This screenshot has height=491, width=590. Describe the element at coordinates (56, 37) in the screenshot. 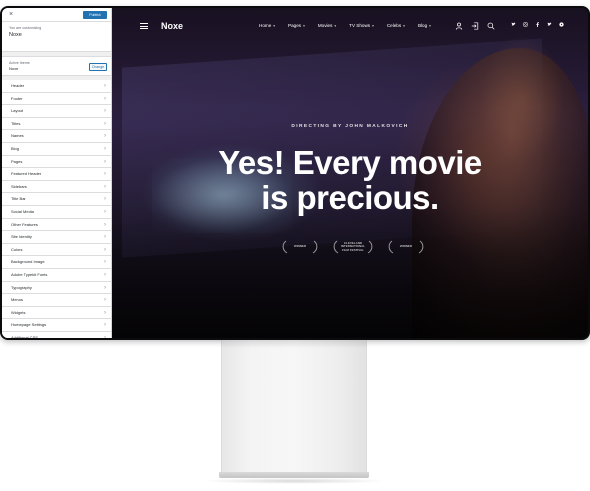

I see `customizing-info: You are customizing Noxe` at that location.